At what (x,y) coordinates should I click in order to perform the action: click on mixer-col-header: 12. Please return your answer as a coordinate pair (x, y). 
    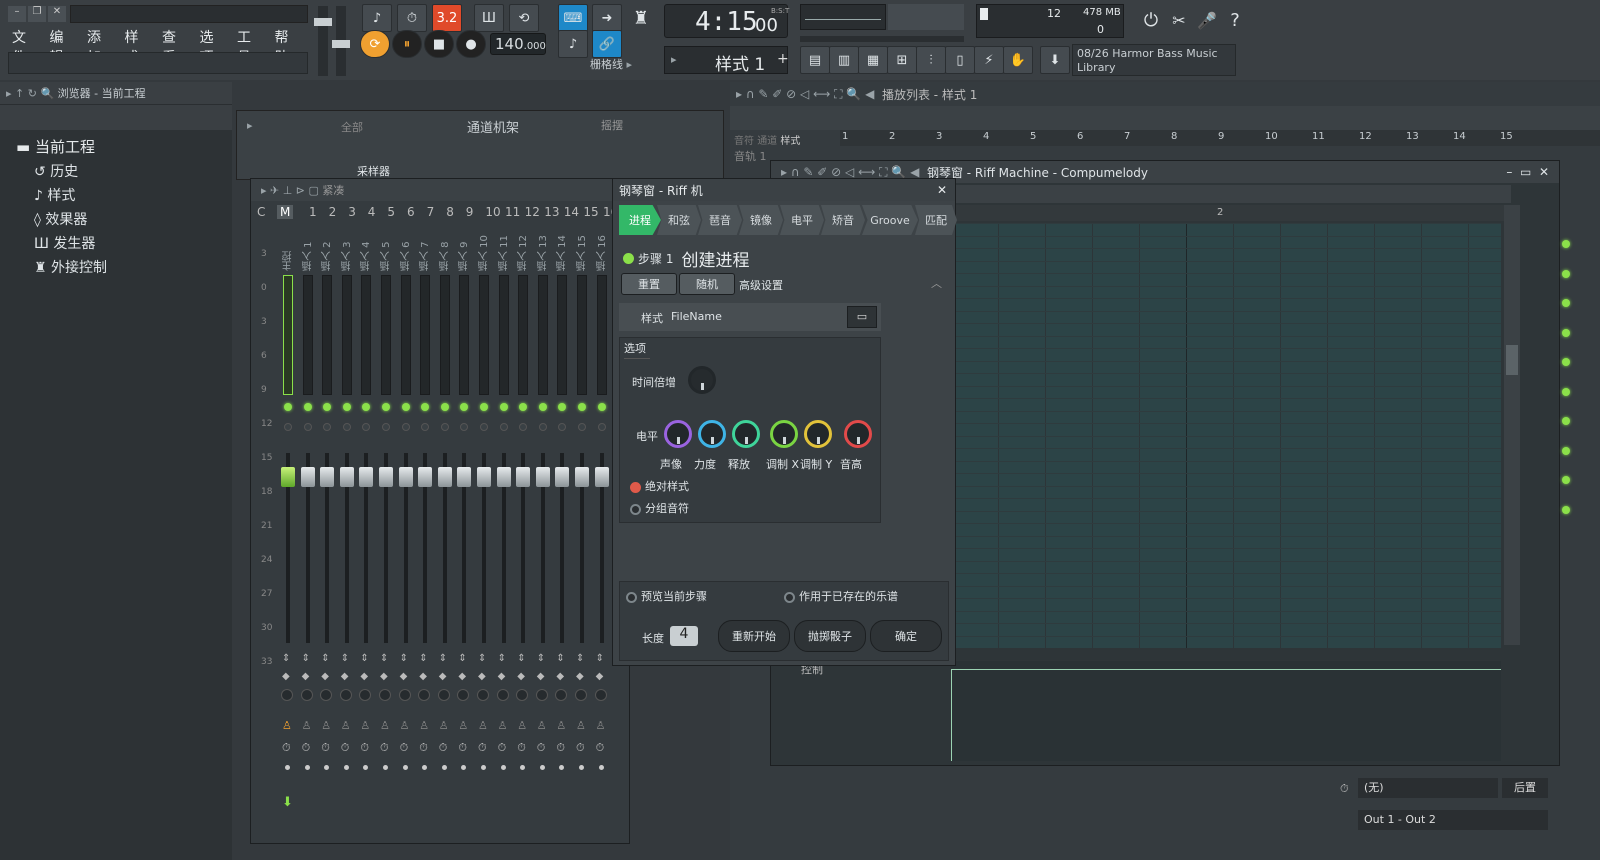
    Looking at the image, I should click on (532, 212).